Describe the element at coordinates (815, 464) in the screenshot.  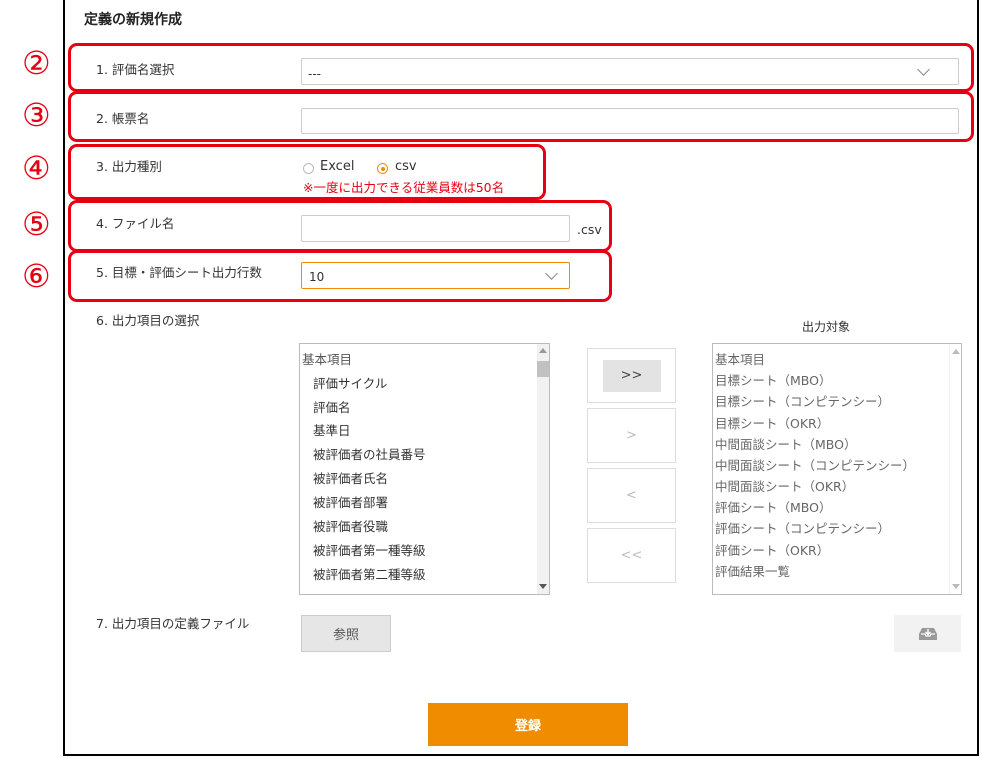
I see `list-item: 中間面談シート（コンピテンシー）` at that location.